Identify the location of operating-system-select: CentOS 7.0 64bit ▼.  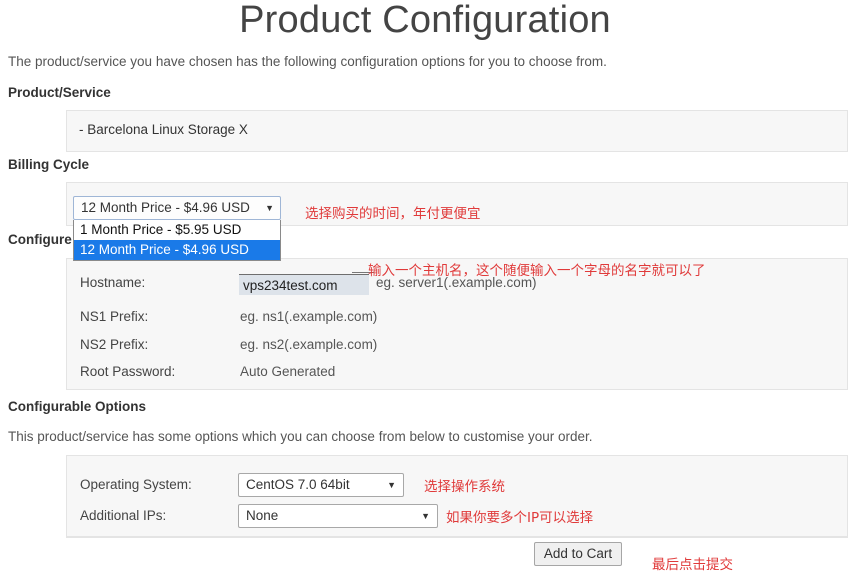
(321, 485).